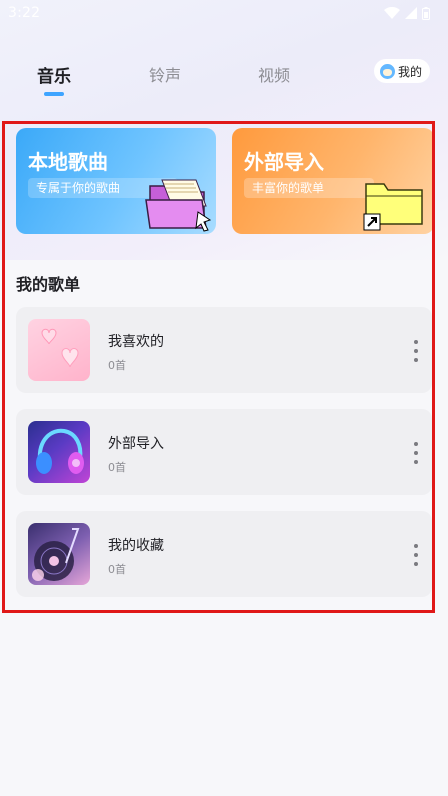 The height and width of the screenshot is (796, 448). Describe the element at coordinates (387, 71) in the screenshot. I see `avatar-icon` at that location.